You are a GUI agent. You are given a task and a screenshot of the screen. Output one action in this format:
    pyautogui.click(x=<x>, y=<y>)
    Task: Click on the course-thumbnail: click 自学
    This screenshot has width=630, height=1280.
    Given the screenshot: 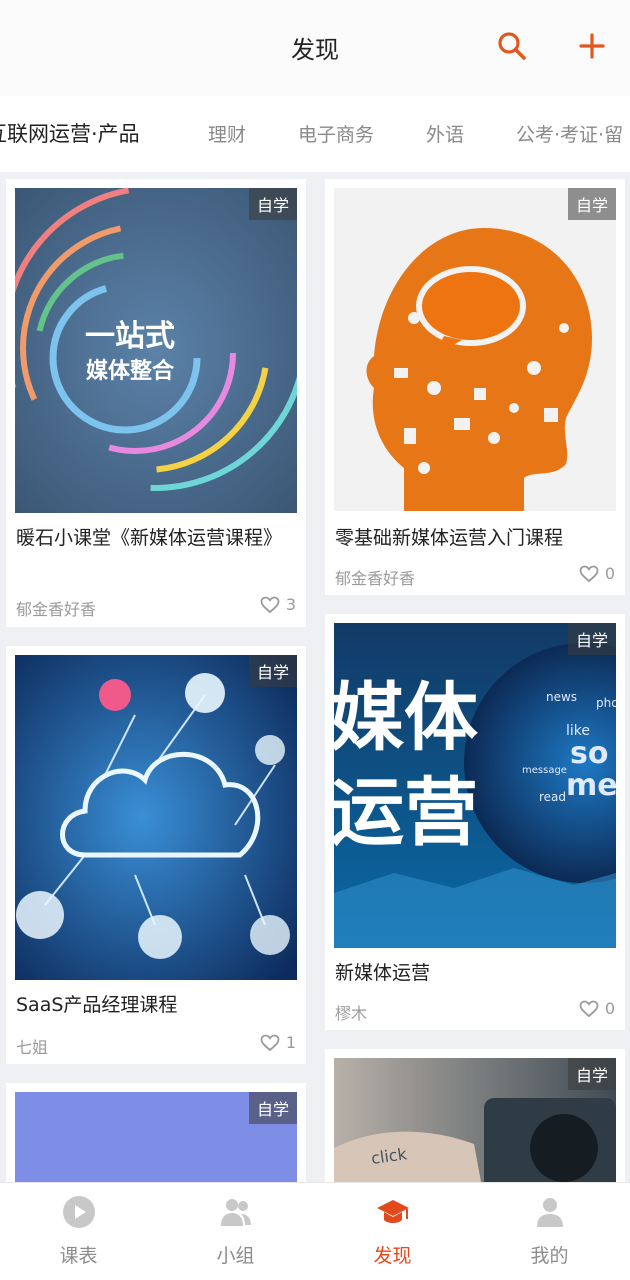 What is the action you would take?
    pyautogui.click(x=475, y=1120)
    